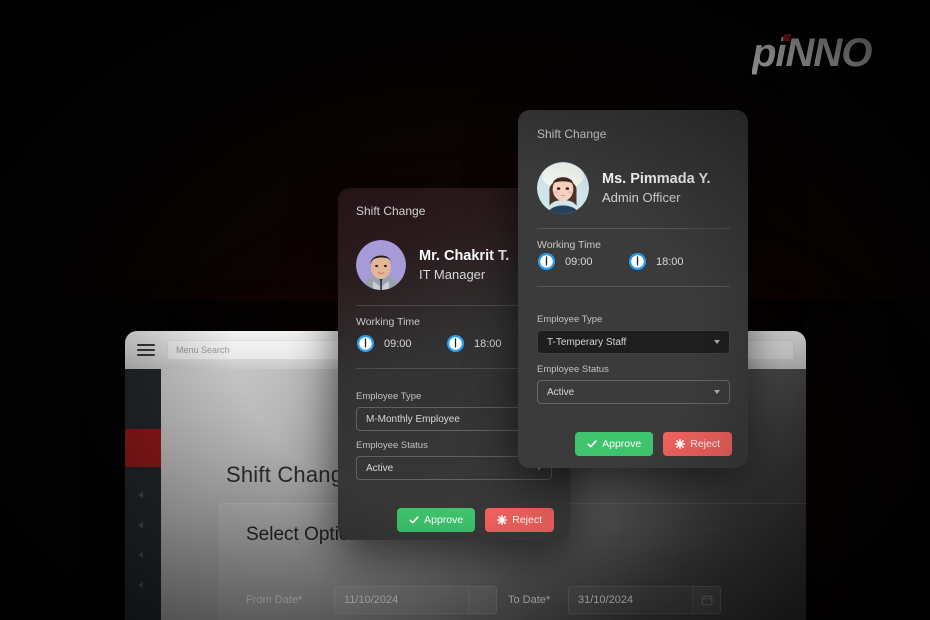 This screenshot has height=620, width=930. What do you see at coordinates (291, 474) in the screenshot?
I see `page-title: Shift Change` at bounding box center [291, 474].